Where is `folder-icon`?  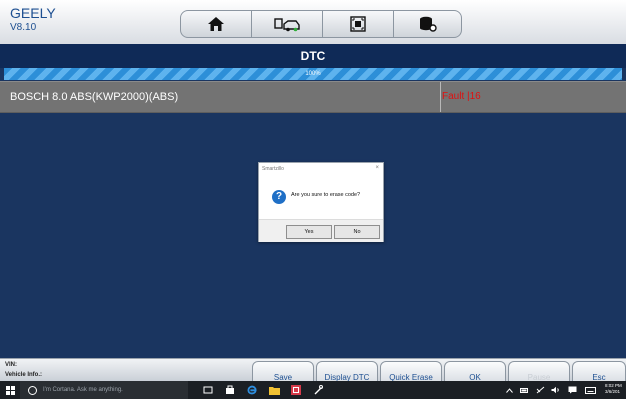 folder-icon is located at coordinates (274, 390).